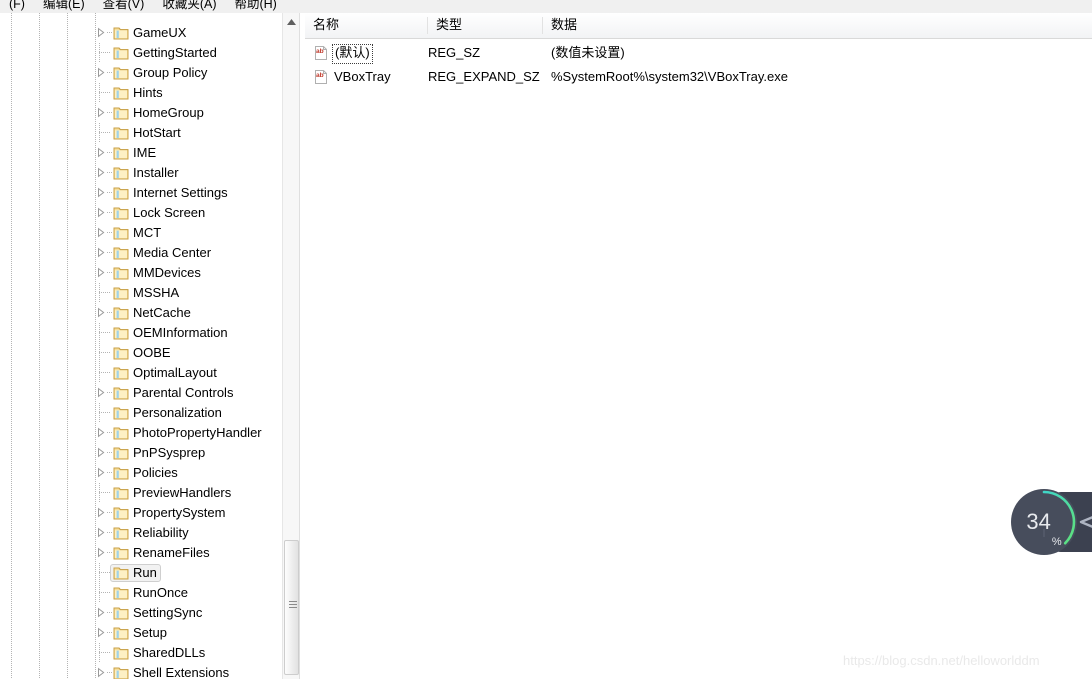  Describe the element at coordinates (171, 552) in the screenshot. I see `tree-item-label: RenameFiles` at that location.